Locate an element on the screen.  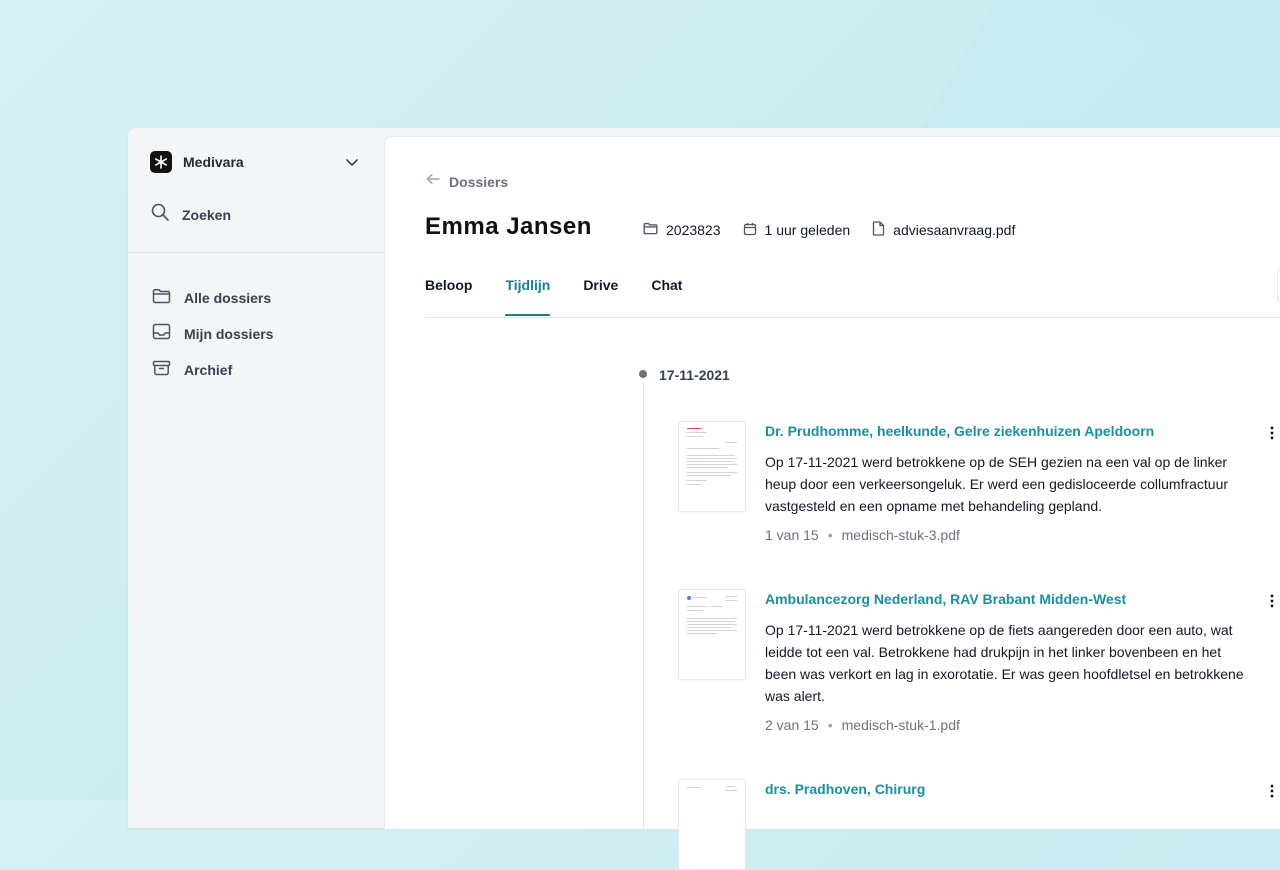
sidebar-item-label: Archief is located at coordinates (208, 370).